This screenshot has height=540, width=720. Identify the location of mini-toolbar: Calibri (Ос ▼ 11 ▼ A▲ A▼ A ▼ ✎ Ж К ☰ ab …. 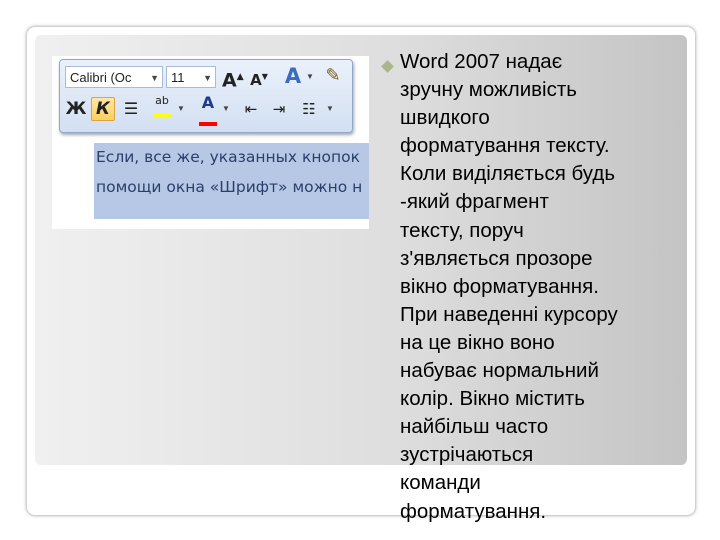
(206, 96).